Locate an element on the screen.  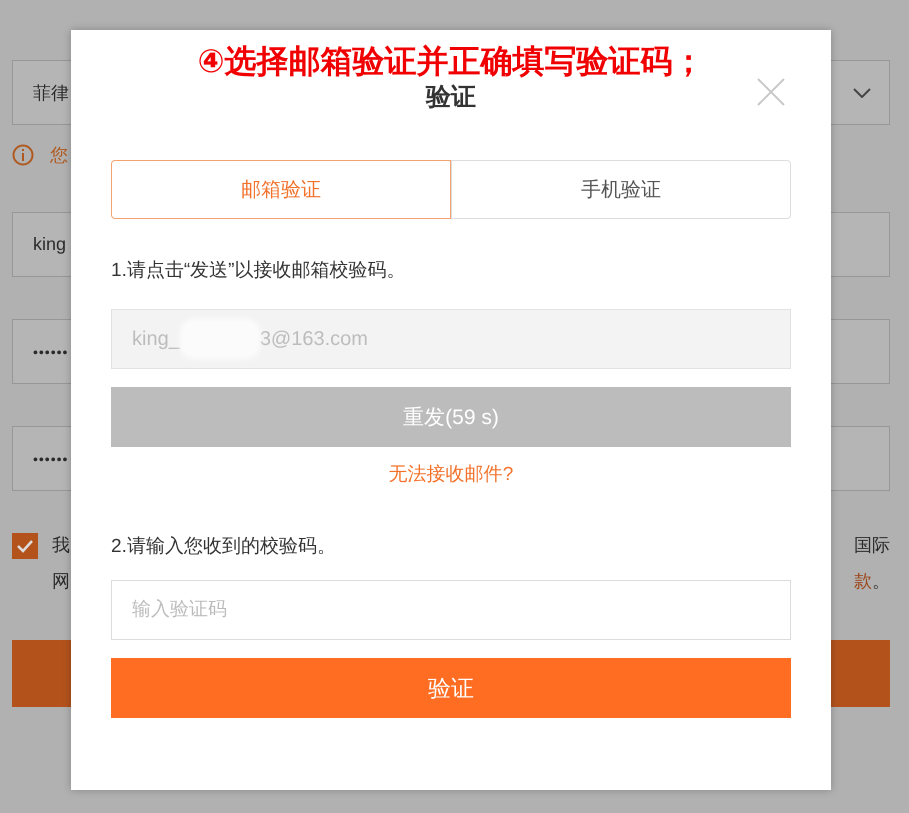
dialog-title: 验证 is located at coordinates (451, 97).